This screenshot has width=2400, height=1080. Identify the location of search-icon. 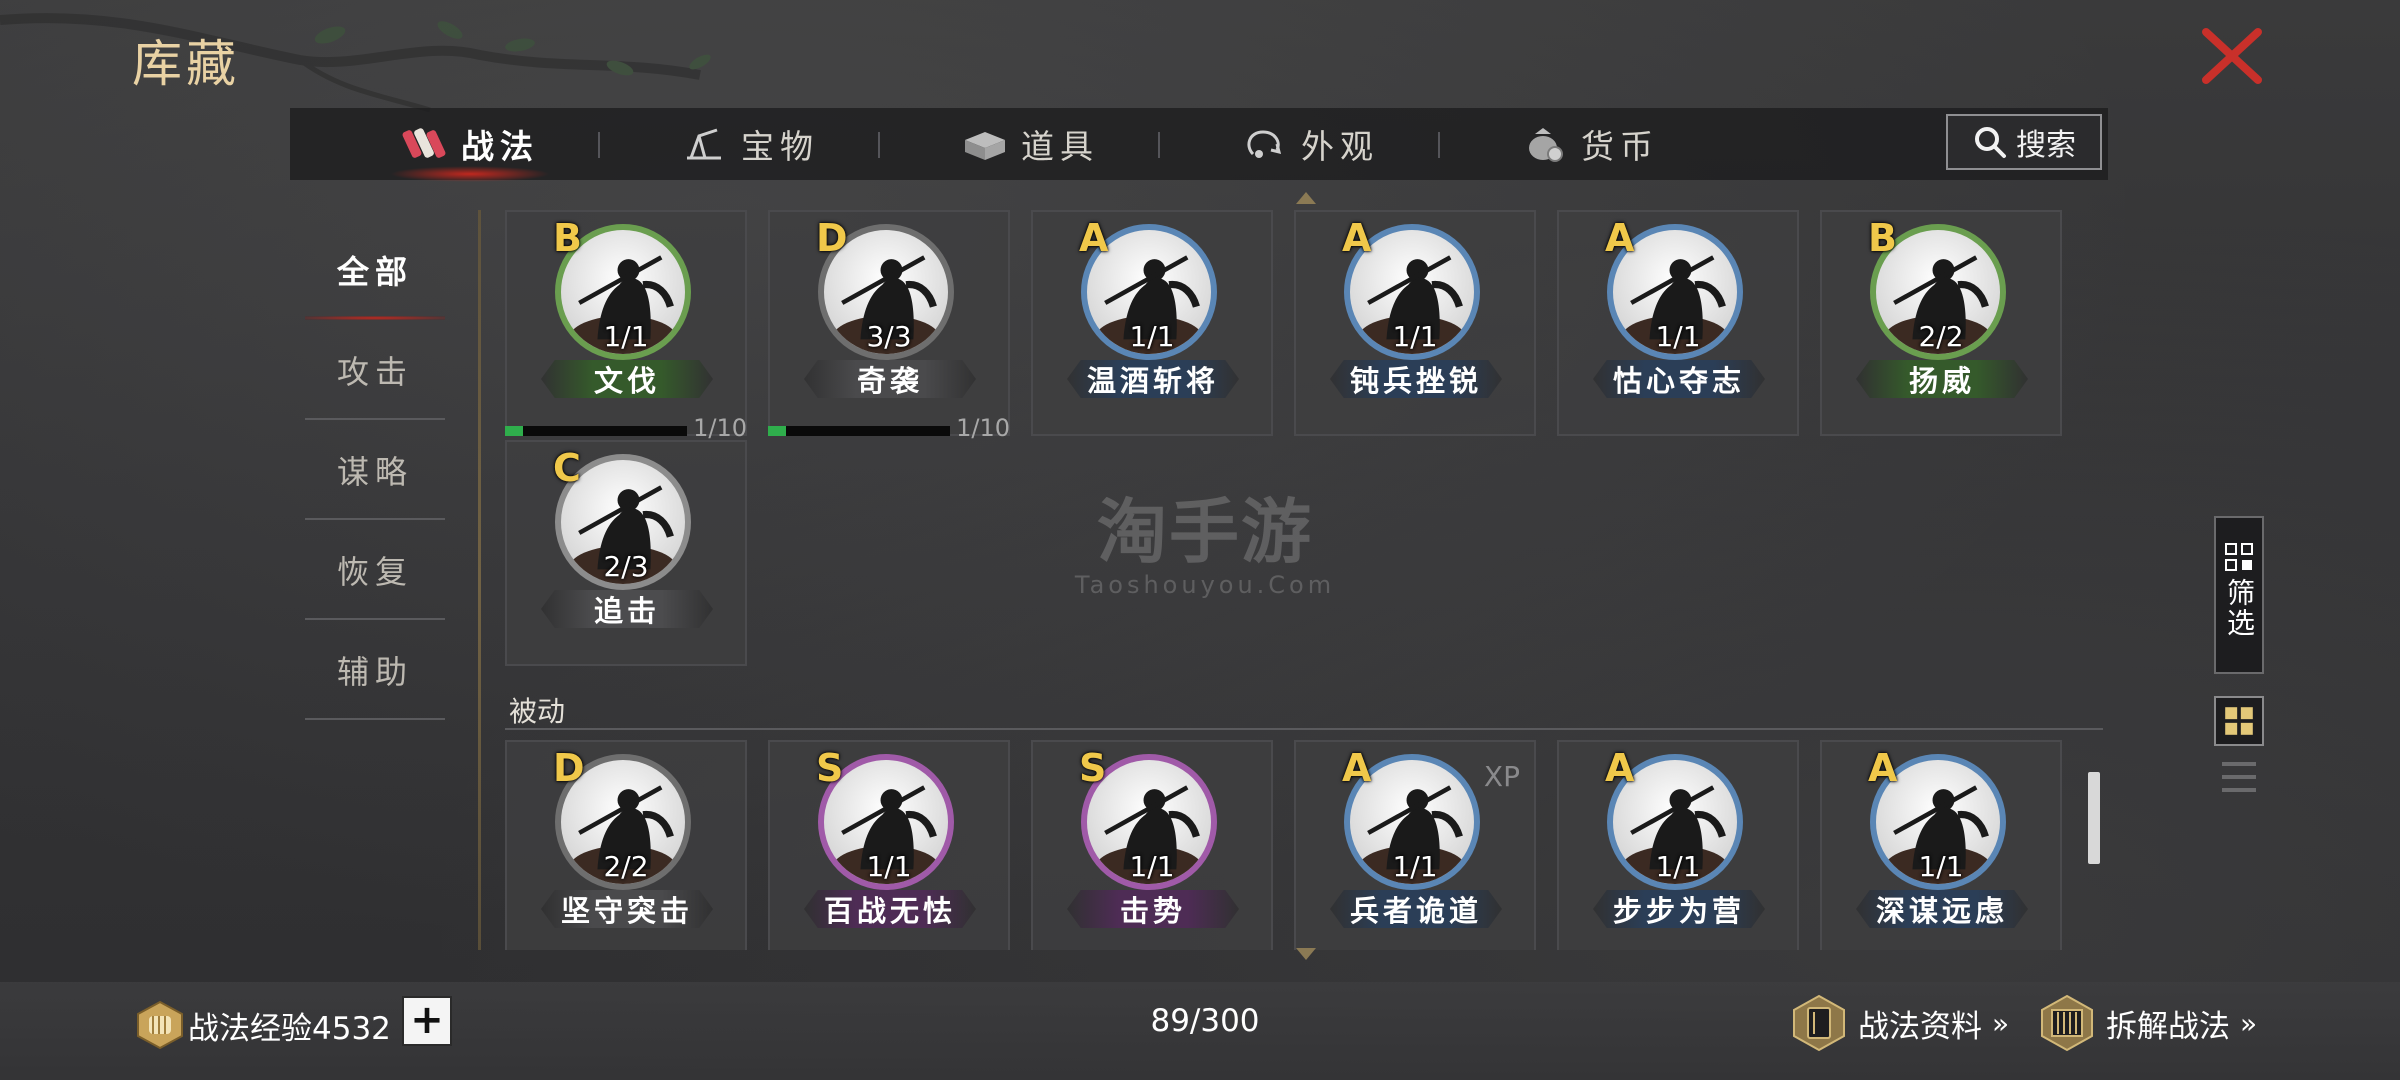
(1990, 142).